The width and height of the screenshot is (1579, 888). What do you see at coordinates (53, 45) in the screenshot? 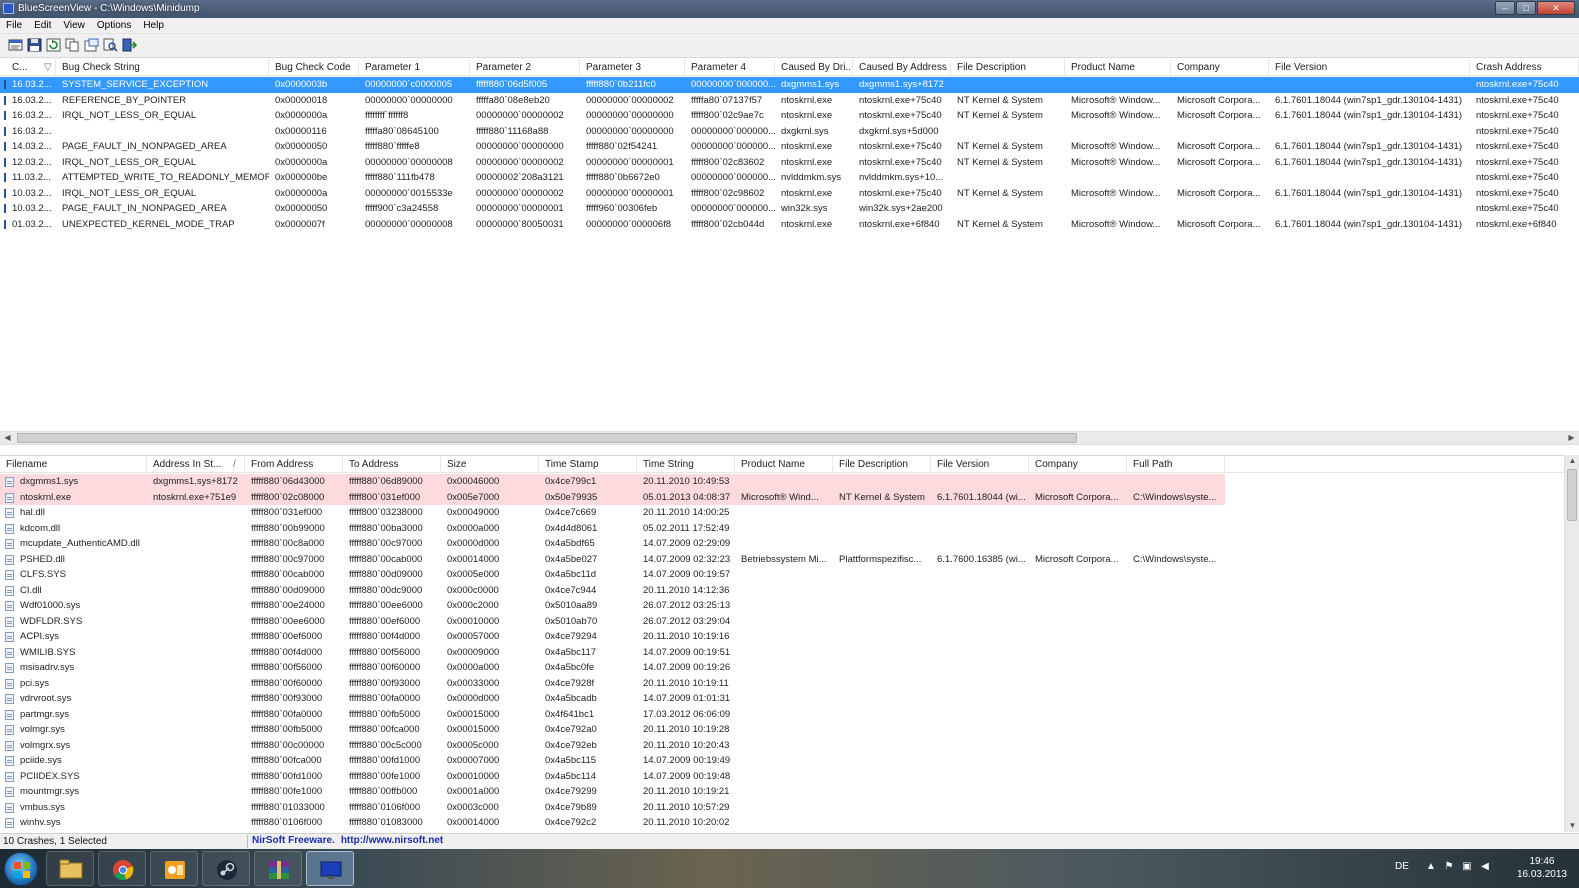
I see `refresh-icon` at bounding box center [53, 45].